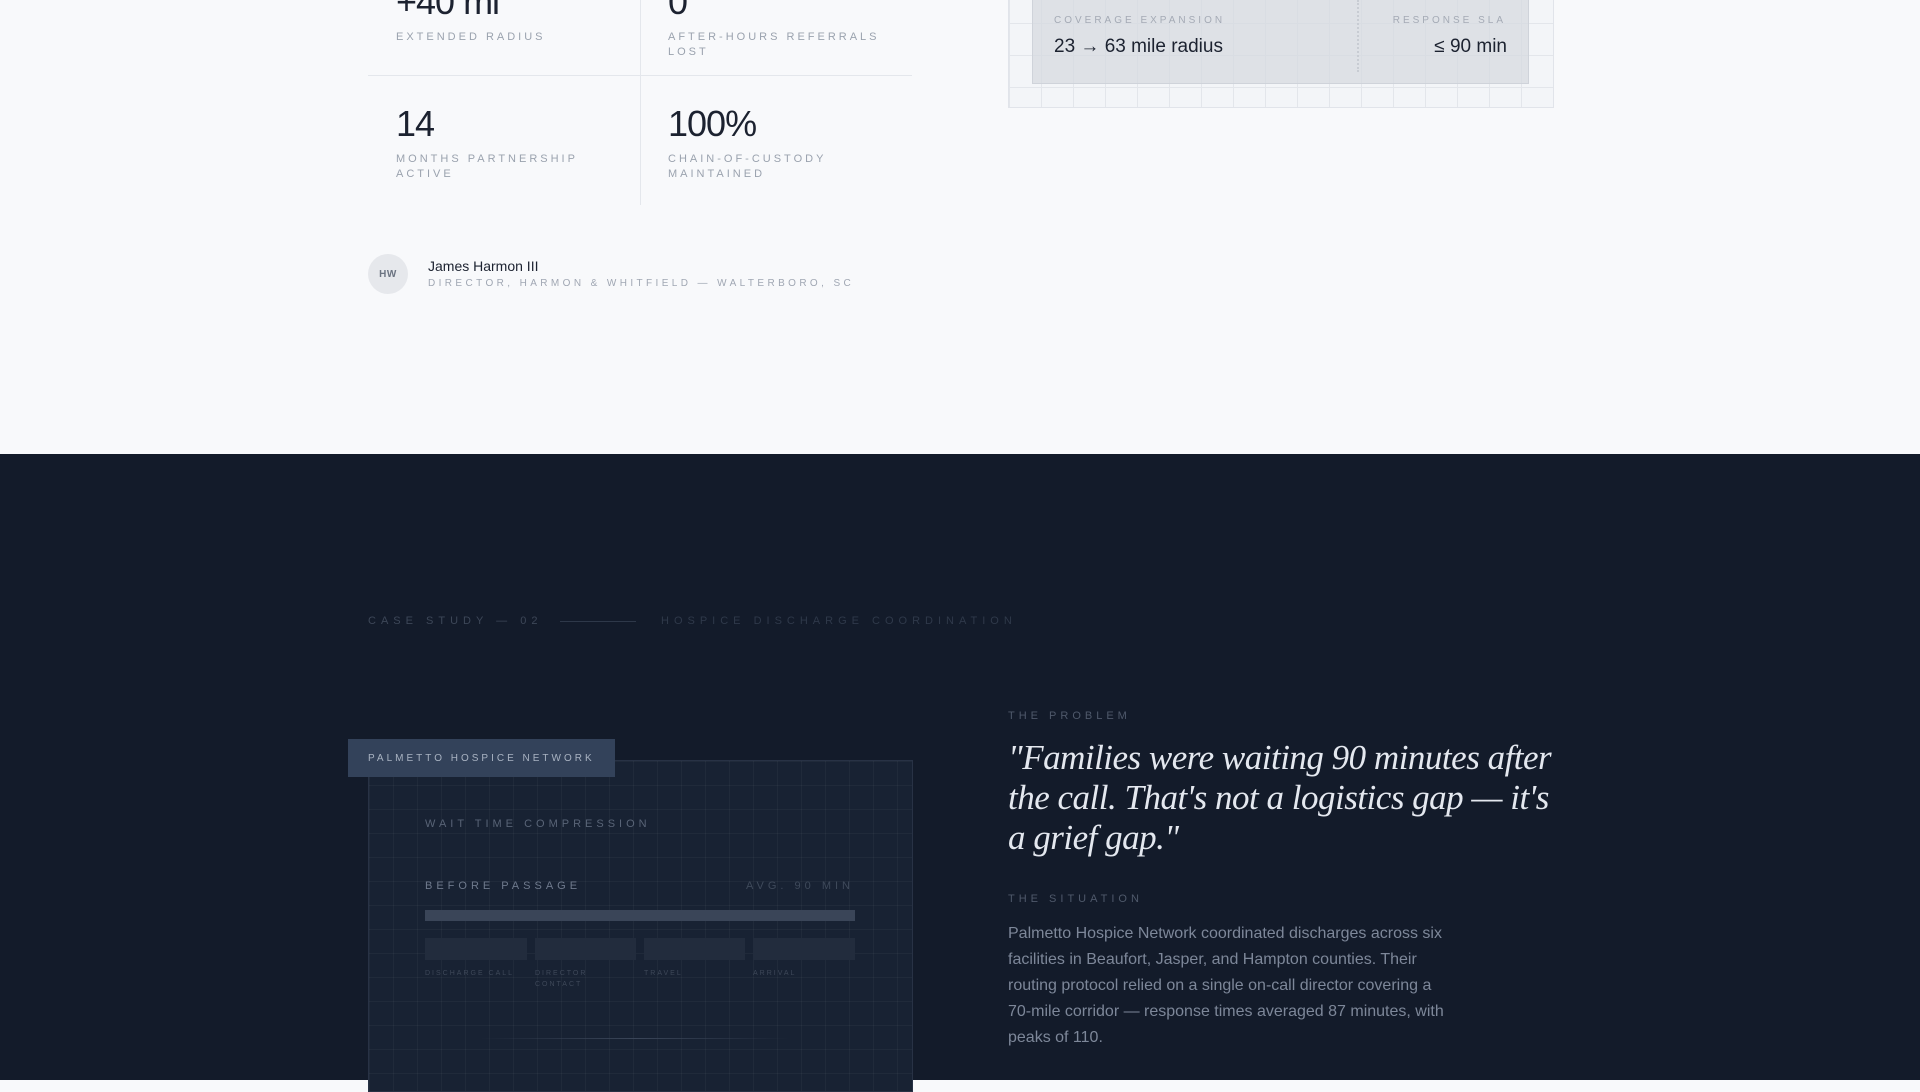 The height and width of the screenshot is (1092, 1920). I want to click on wait-time-title: Wait Time Compression, so click(538, 824).